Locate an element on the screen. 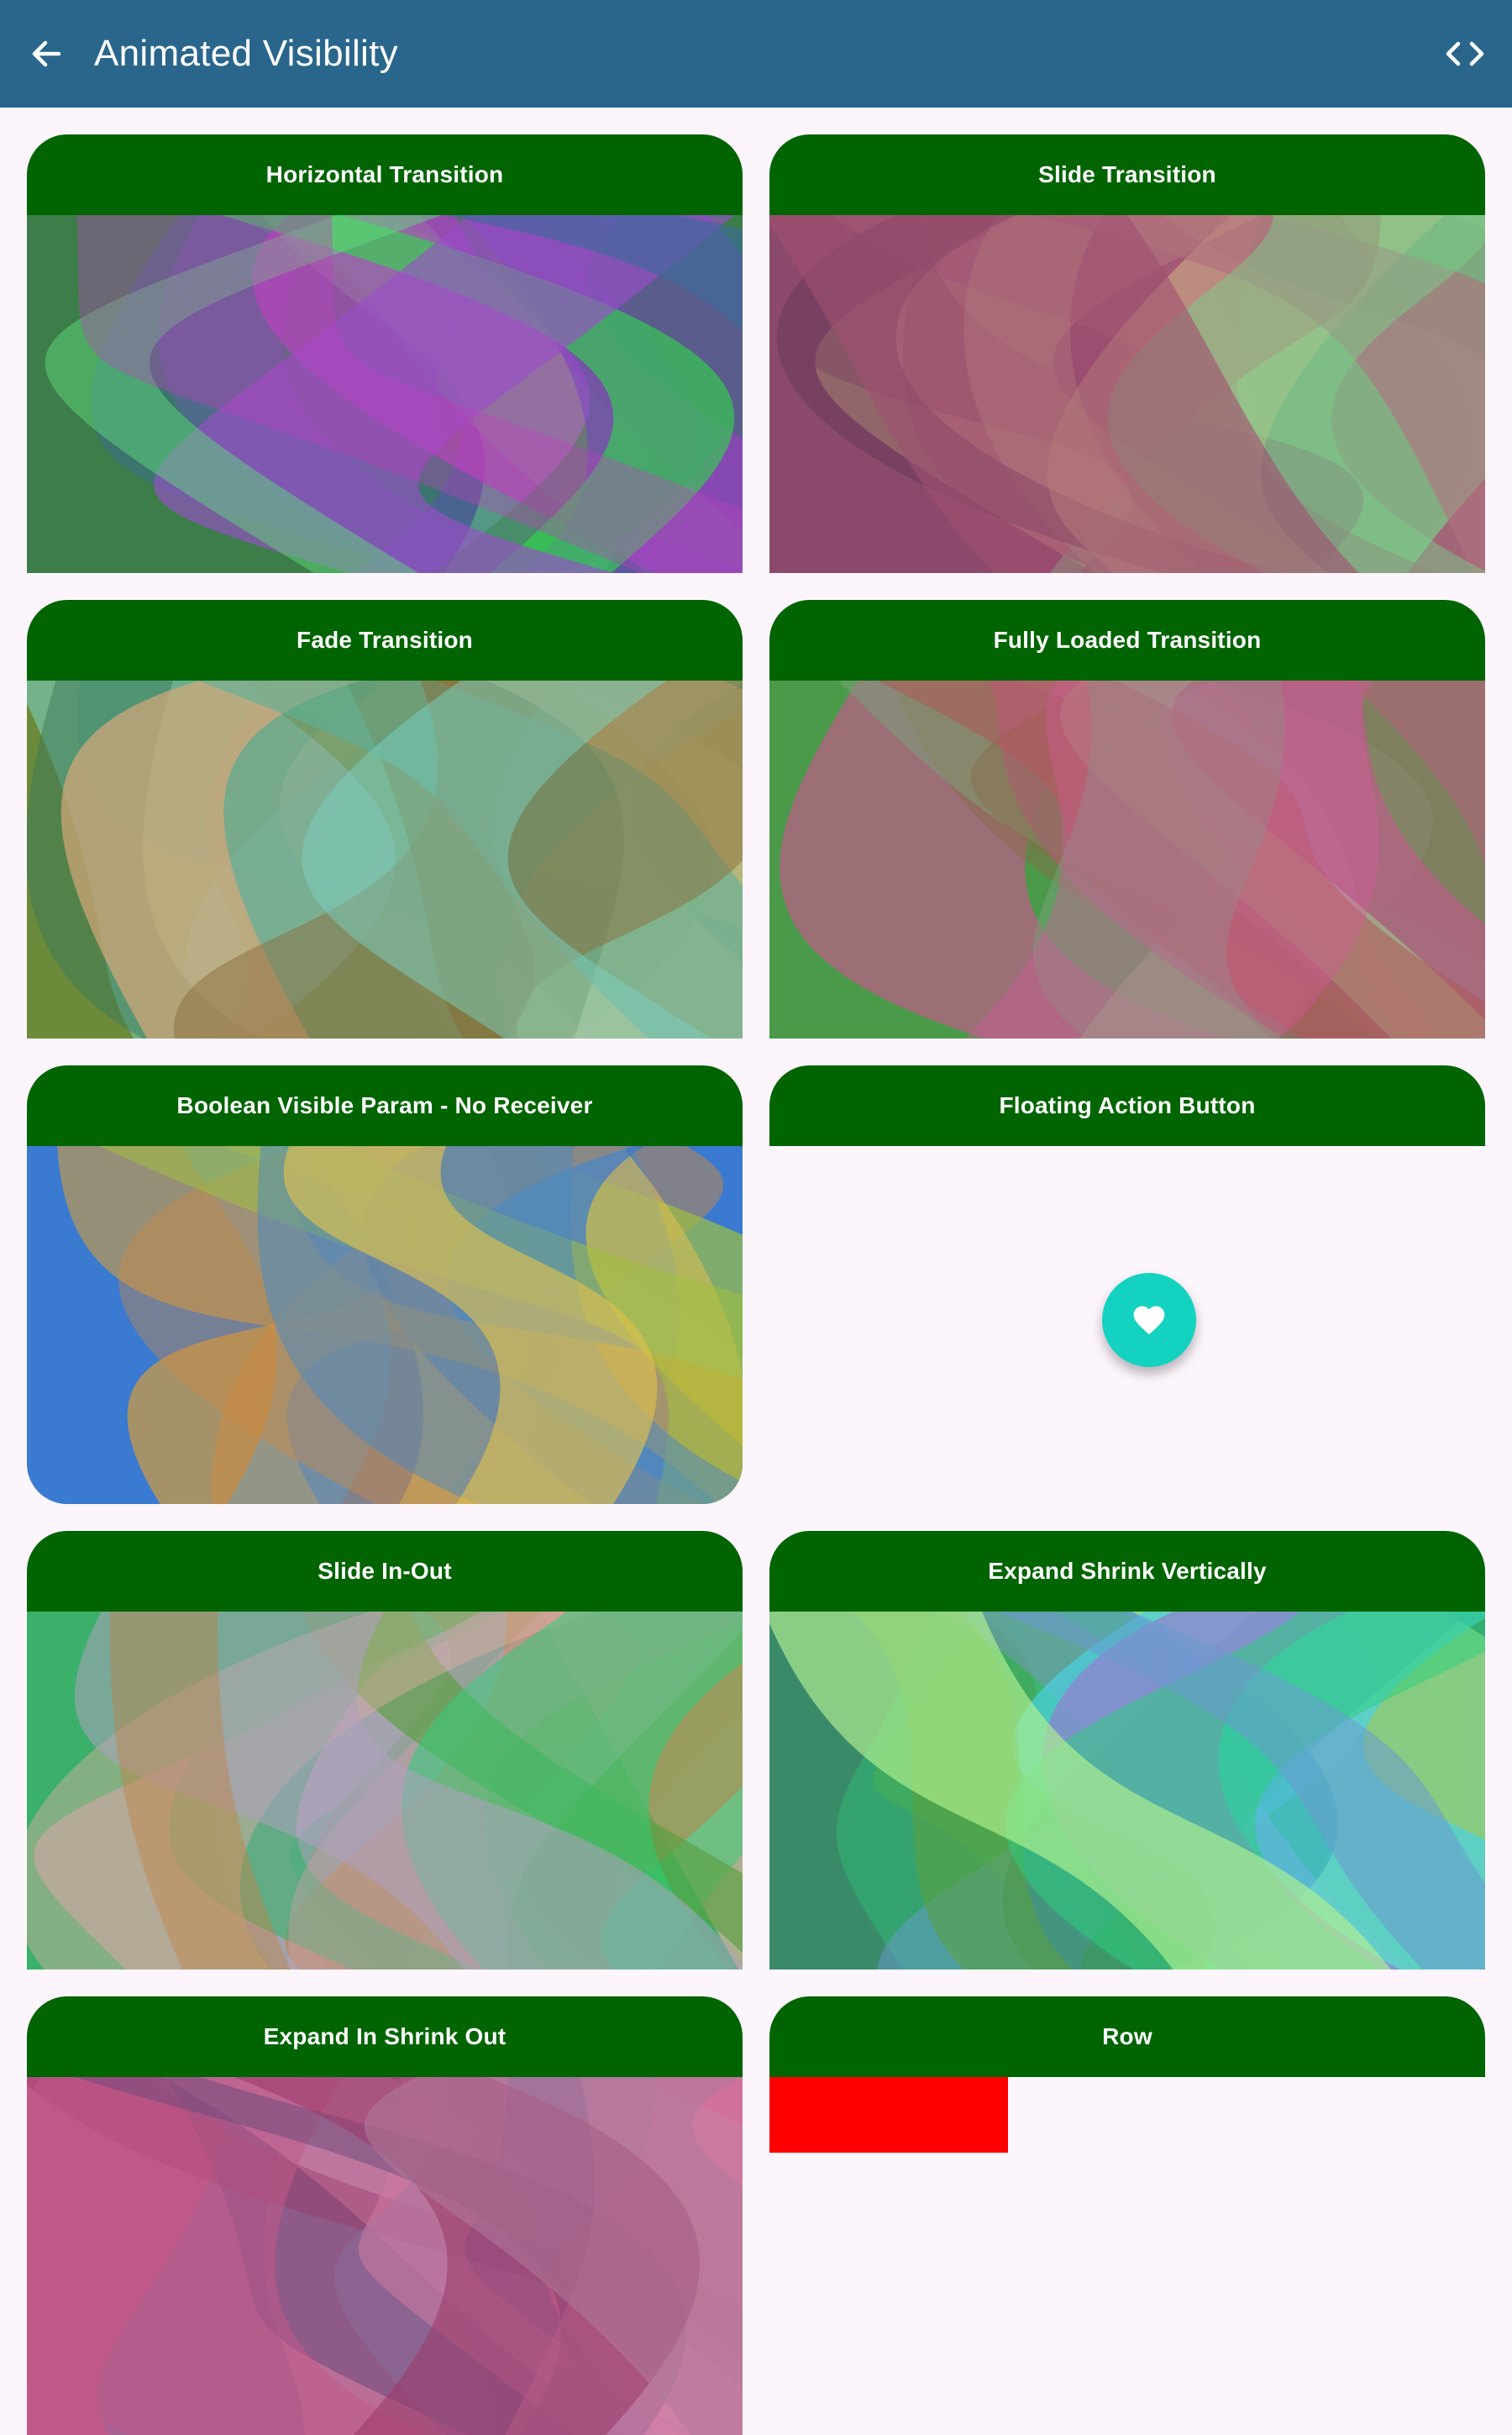 The height and width of the screenshot is (2435, 1512). card-title: Boolean Visible Param - No Receiver is located at coordinates (385, 1105).